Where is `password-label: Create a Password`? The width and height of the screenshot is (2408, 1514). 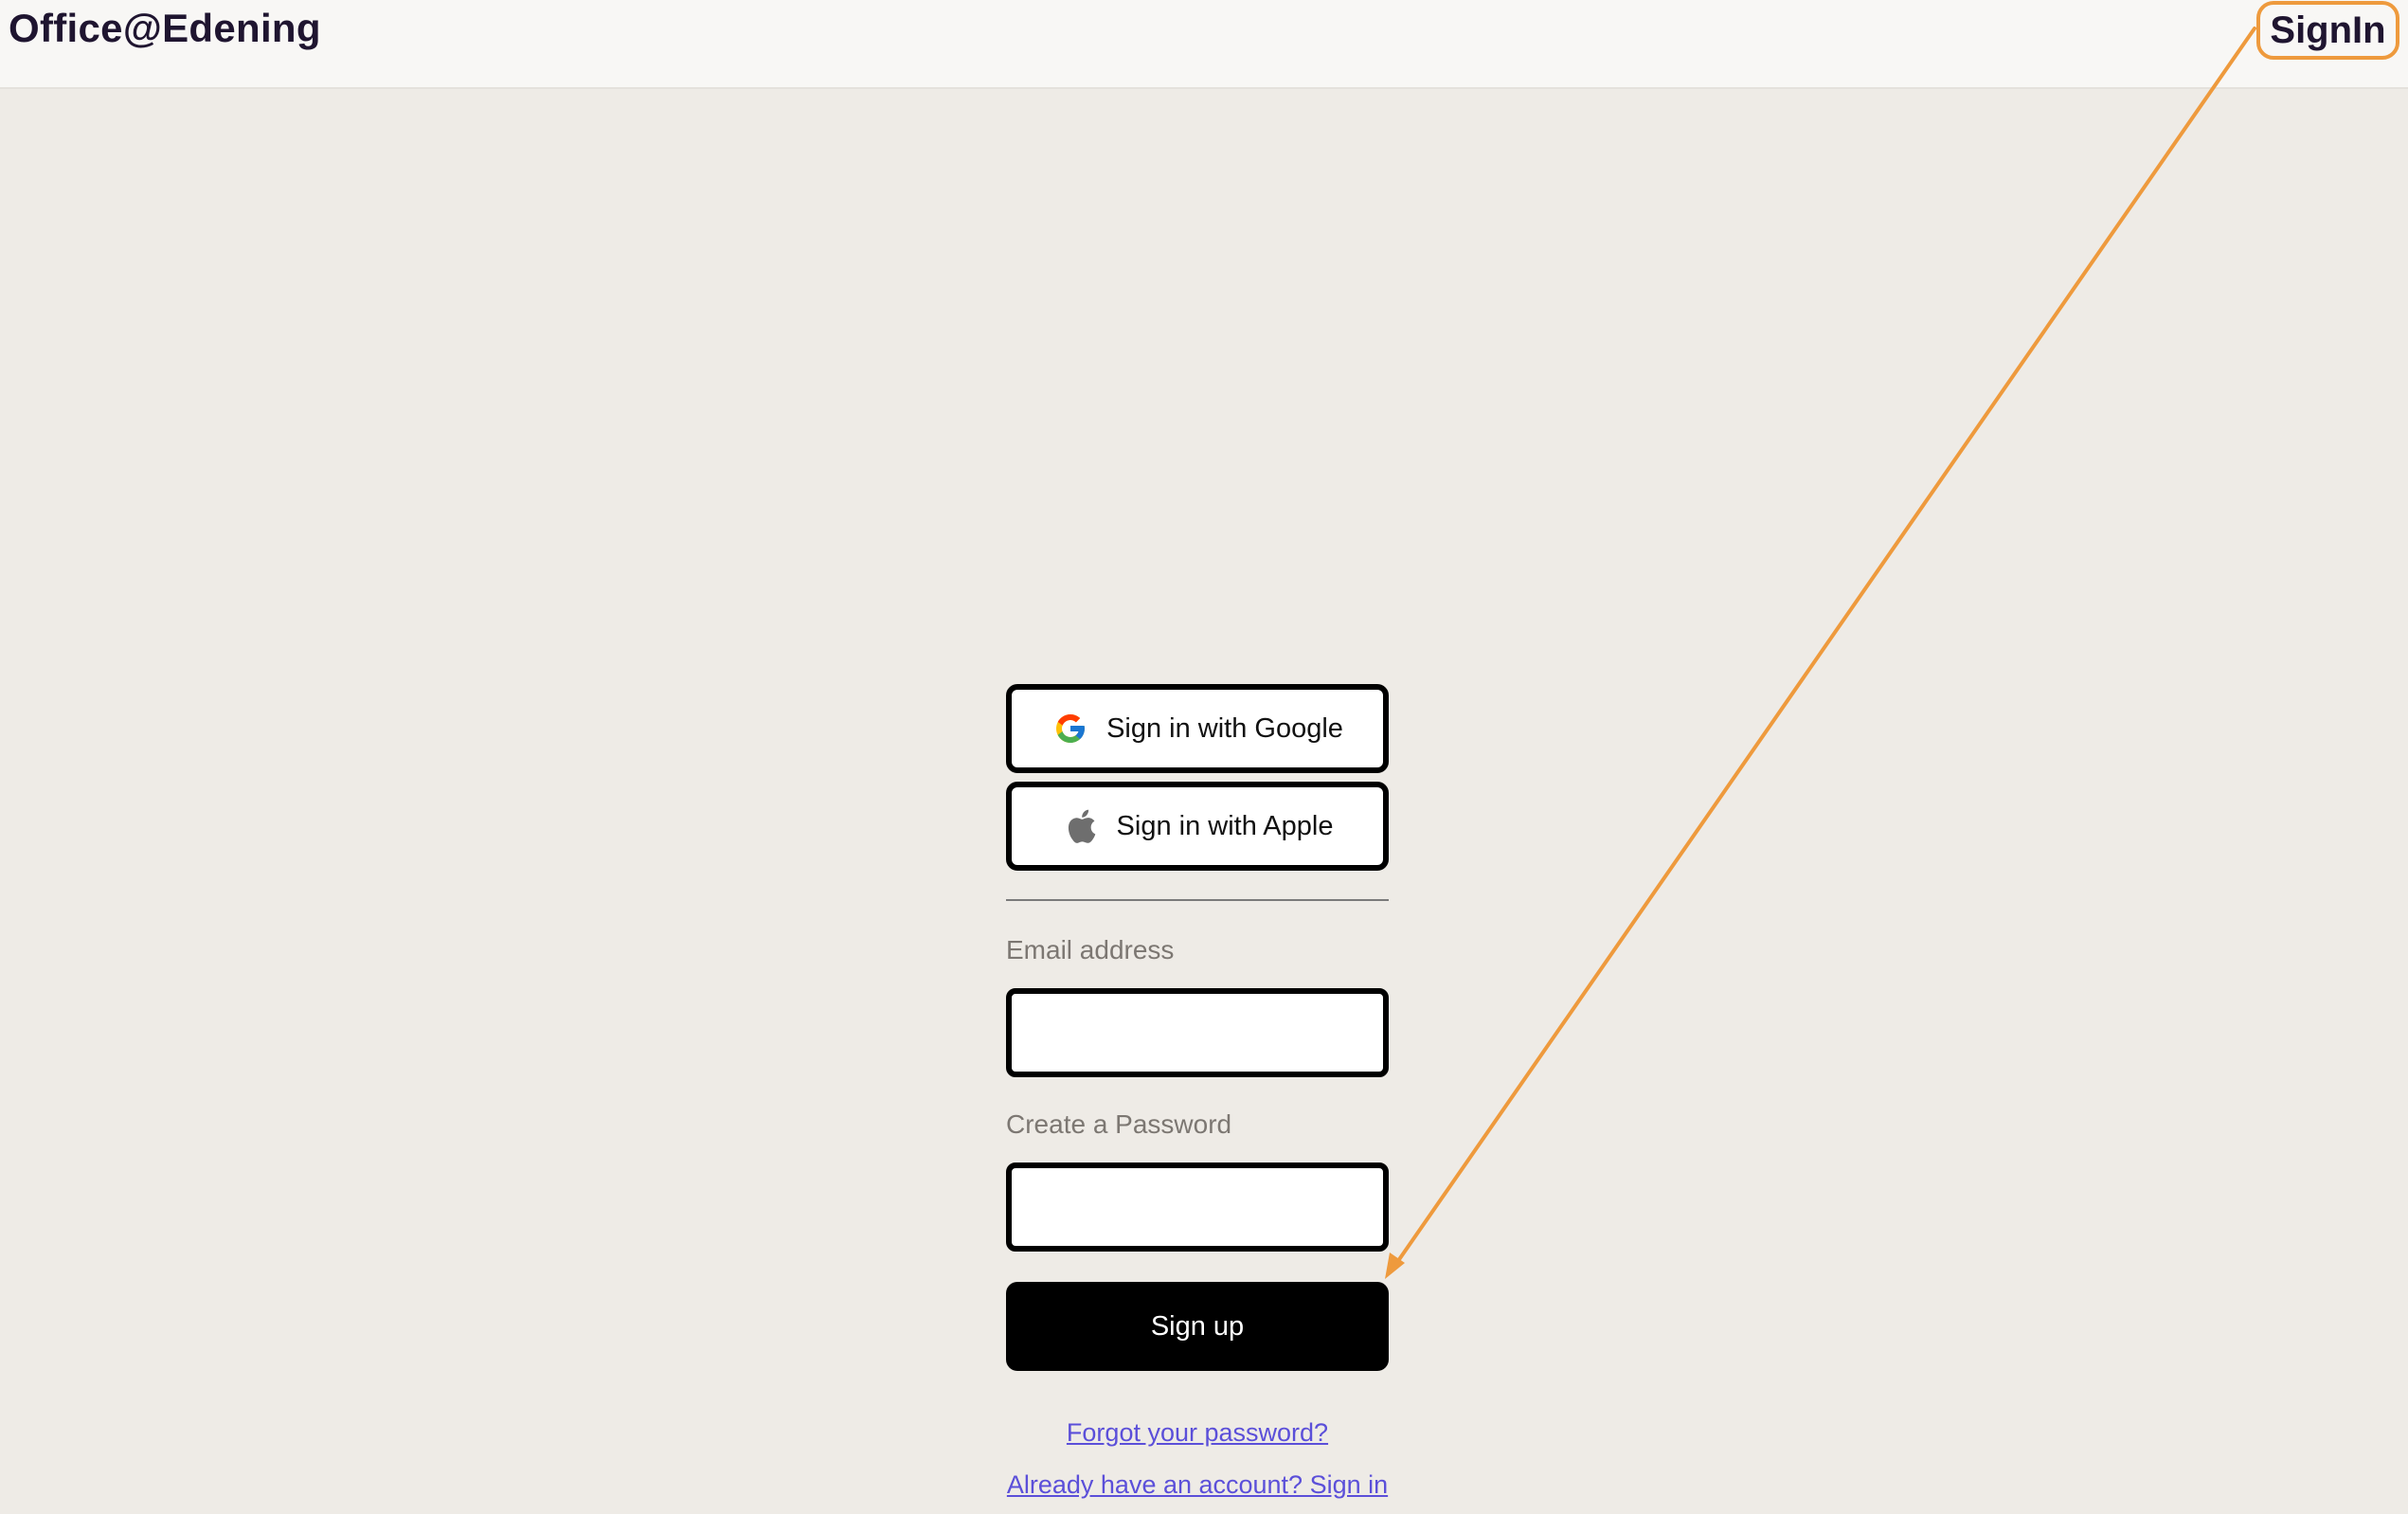 password-label: Create a Password is located at coordinates (1119, 1124).